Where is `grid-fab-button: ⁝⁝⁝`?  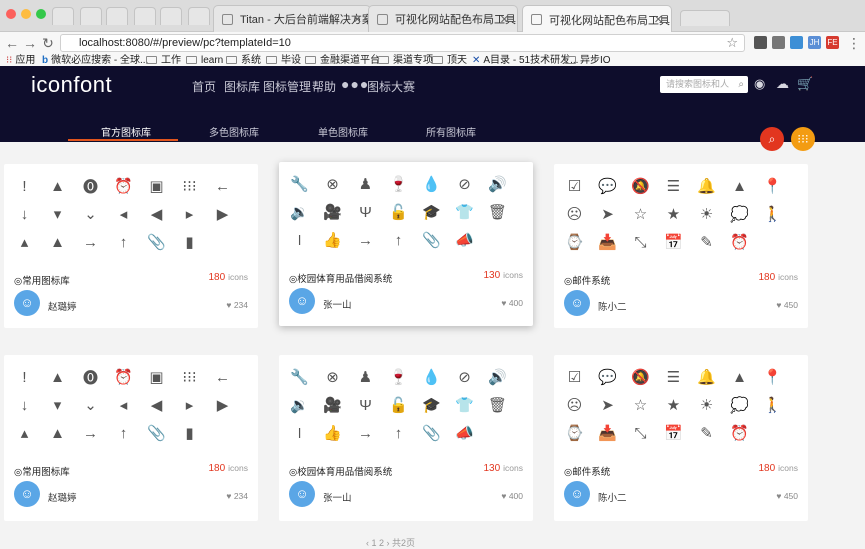 grid-fab-button: ⁝⁝⁝ is located at coordinates (803, 139).